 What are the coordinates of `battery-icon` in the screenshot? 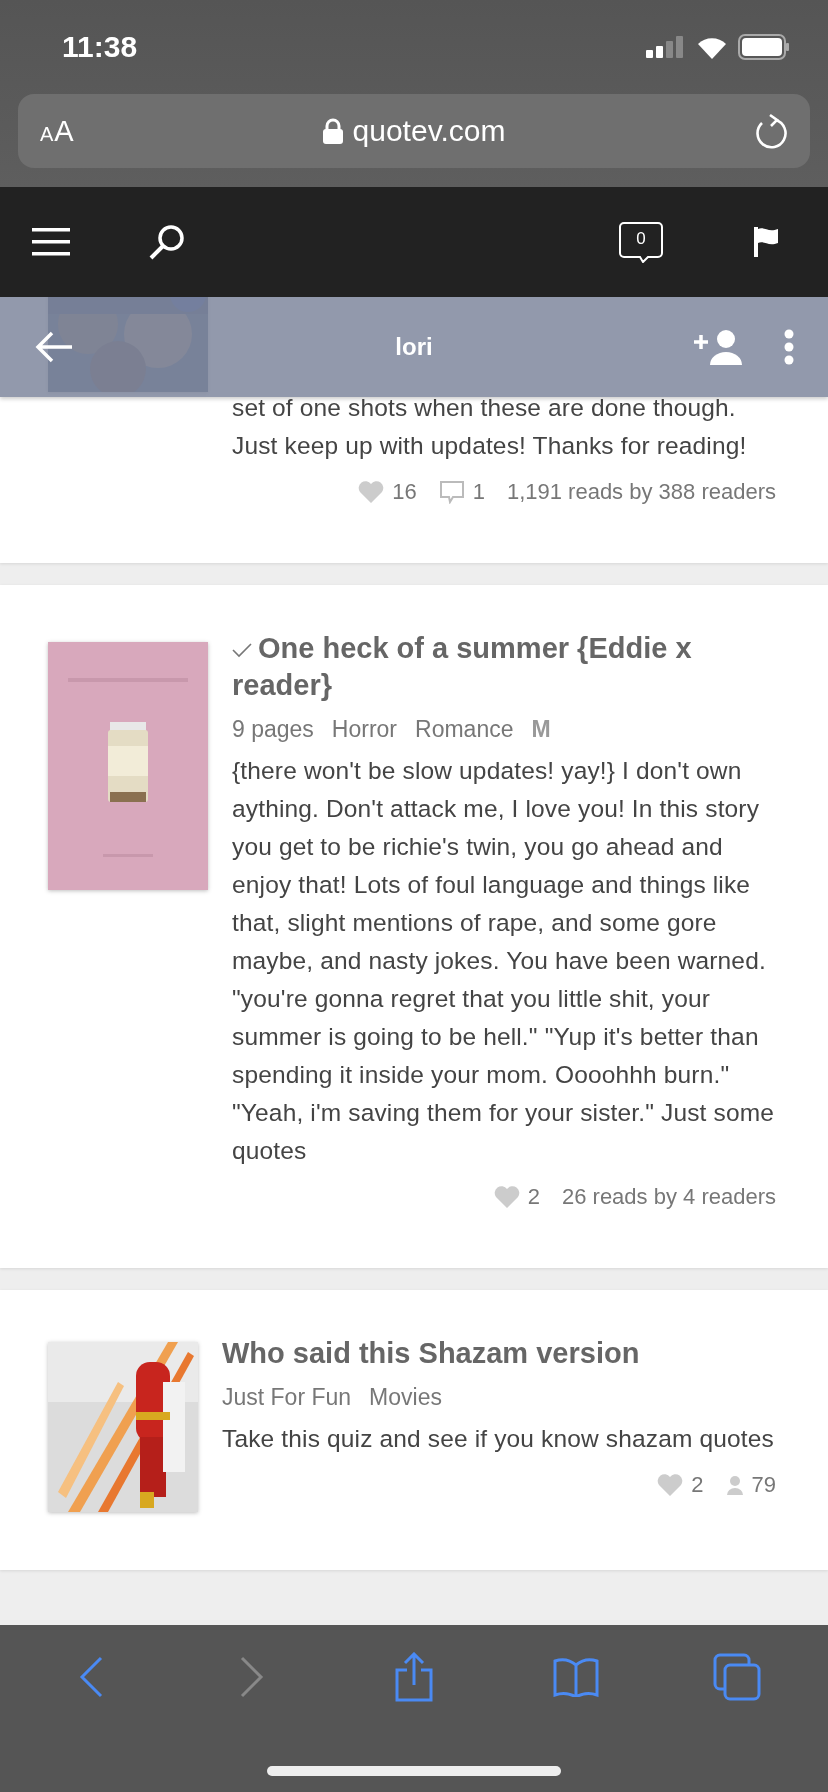 It's located at (764, 47).